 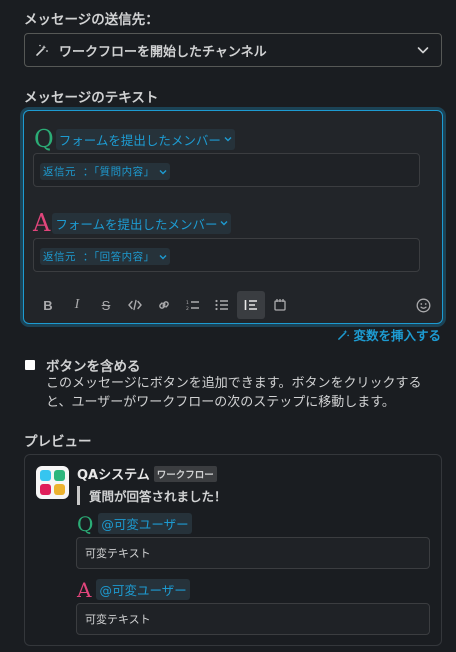 What do you see at coordinates (113, 475) in the screenshot?
I see `app-name: QAシステム` at bounding box center [113, 475].